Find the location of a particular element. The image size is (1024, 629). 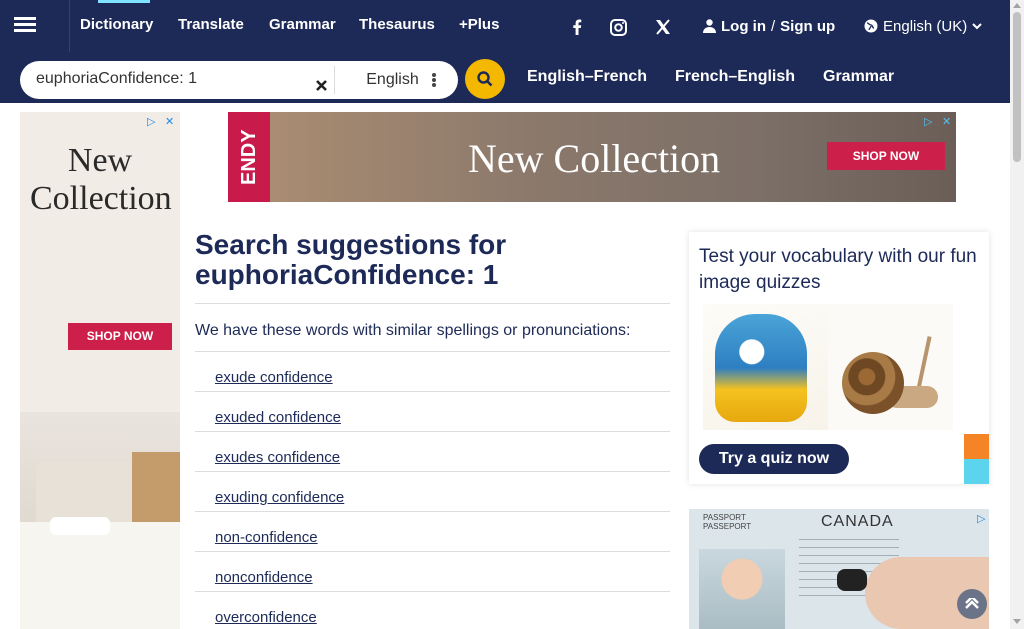

list-item: exuded confidence is located at coordinates (432, 411).